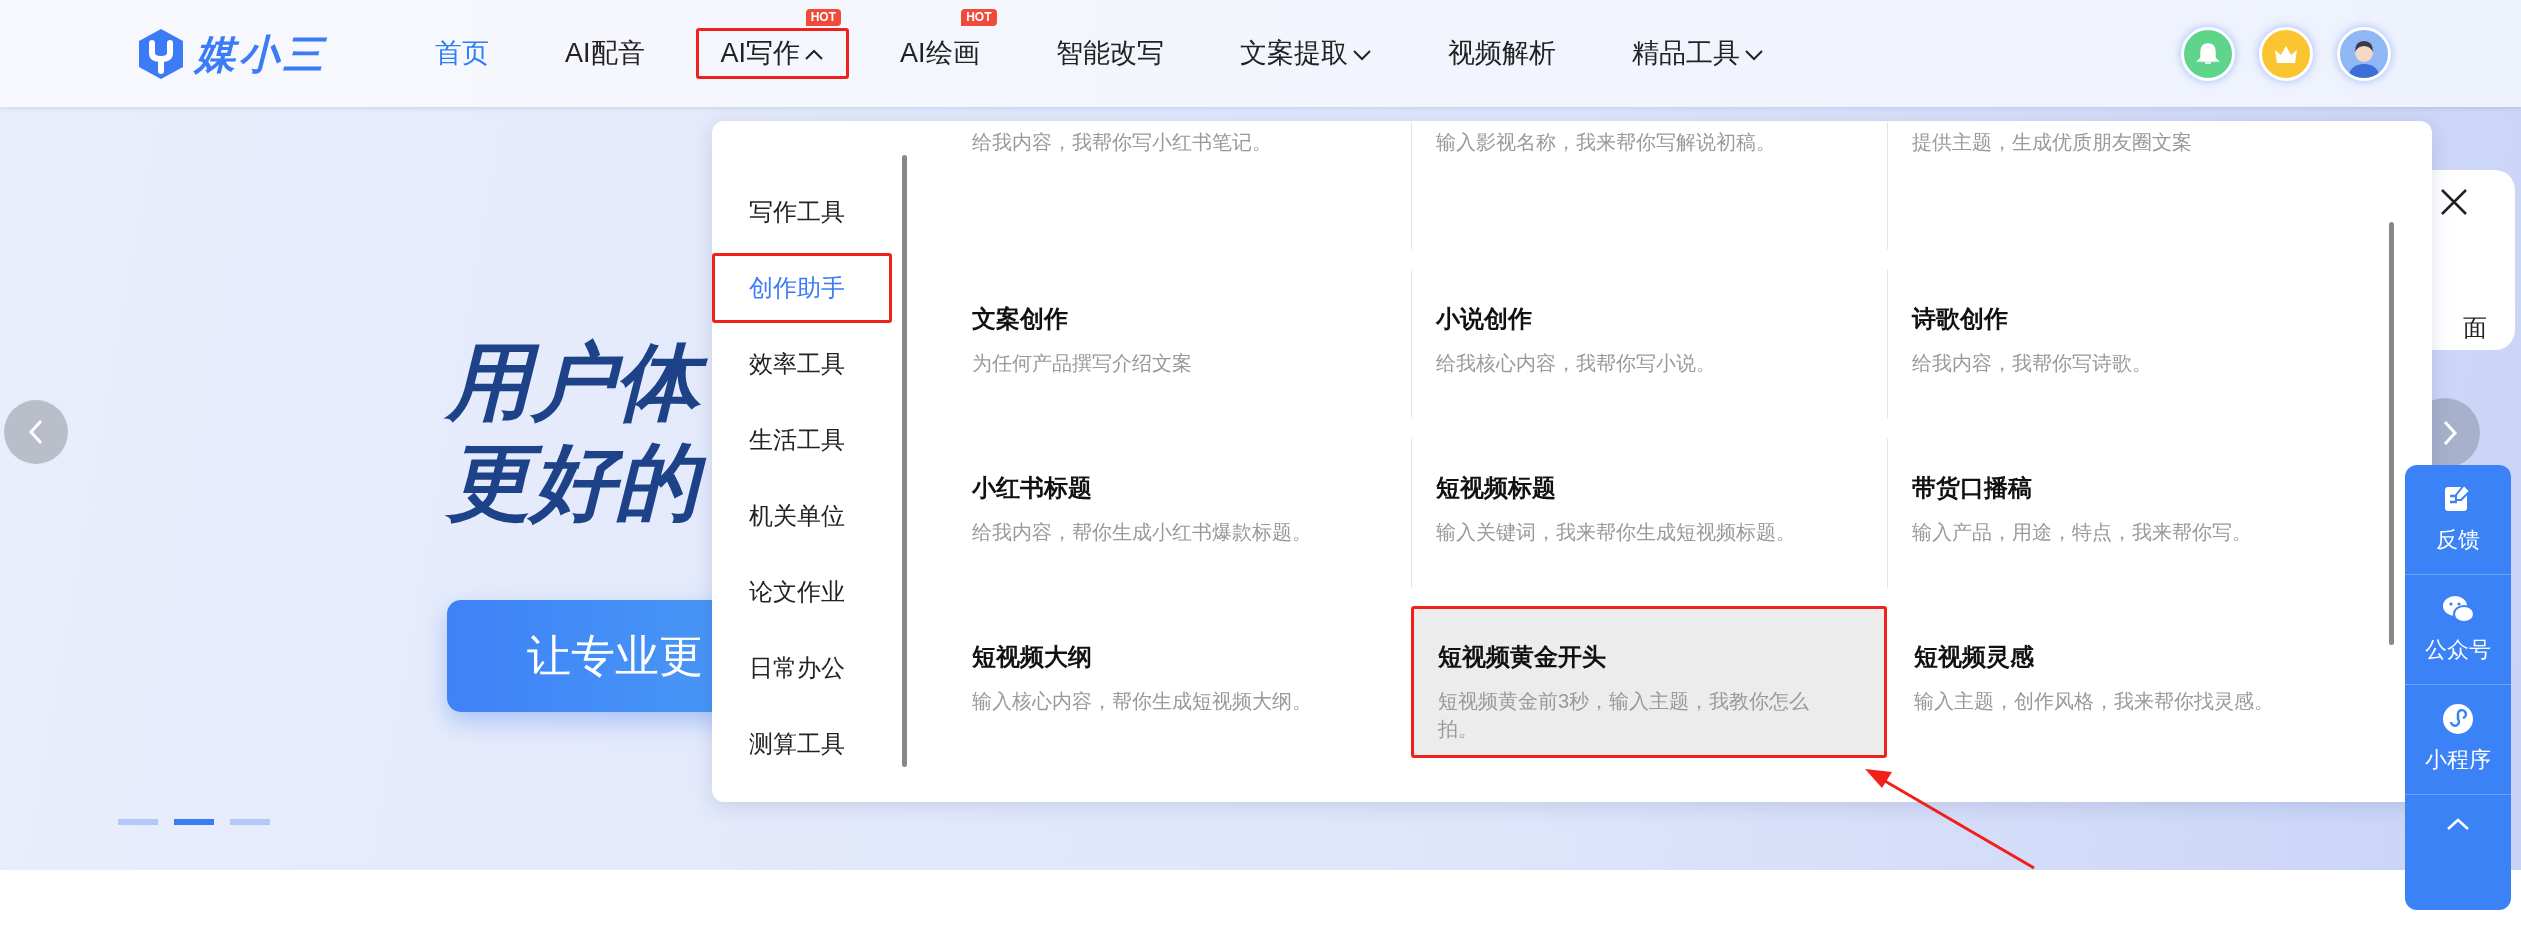 Image resolution: width=2521 pixels, height=941 pixels. I want to click on crown-icon, so click(2286, 53).